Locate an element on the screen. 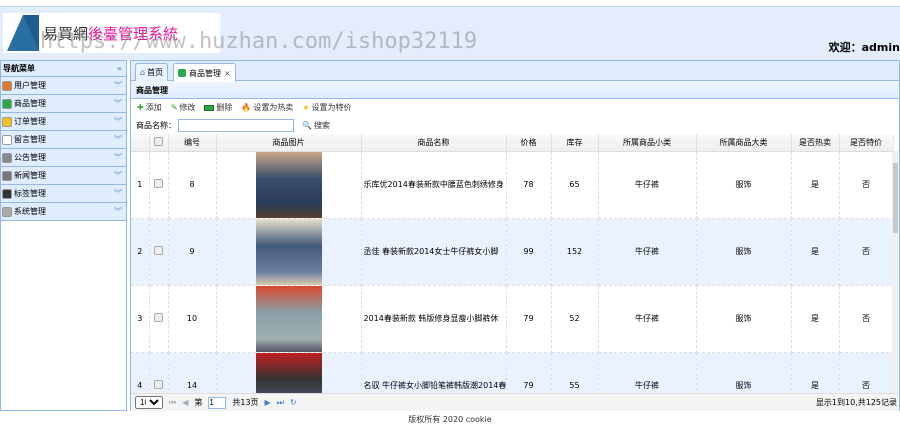  cell-category: 服饰 is located at coordinates (744, 252).